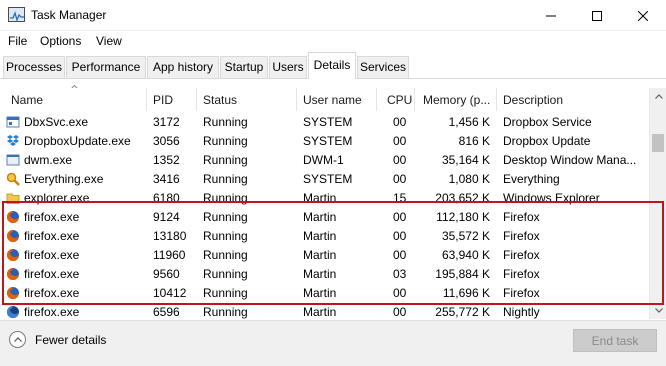 Image resolution: width=666 pixels, height=366 pixels. What do you see at coordinates (547, 122) in the screenshot?
I see `process-description: Dropbox Service` at bounding box center [547, 122].